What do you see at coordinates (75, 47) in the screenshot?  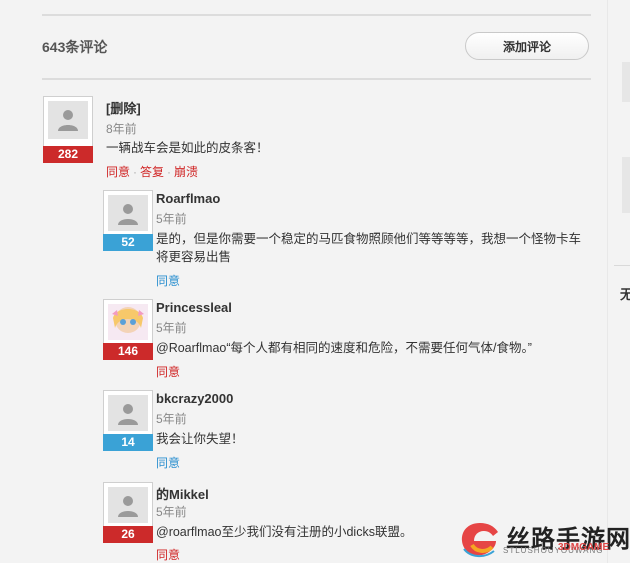 I see `comment-count: 643条评论` at bounding box center [75, 47].